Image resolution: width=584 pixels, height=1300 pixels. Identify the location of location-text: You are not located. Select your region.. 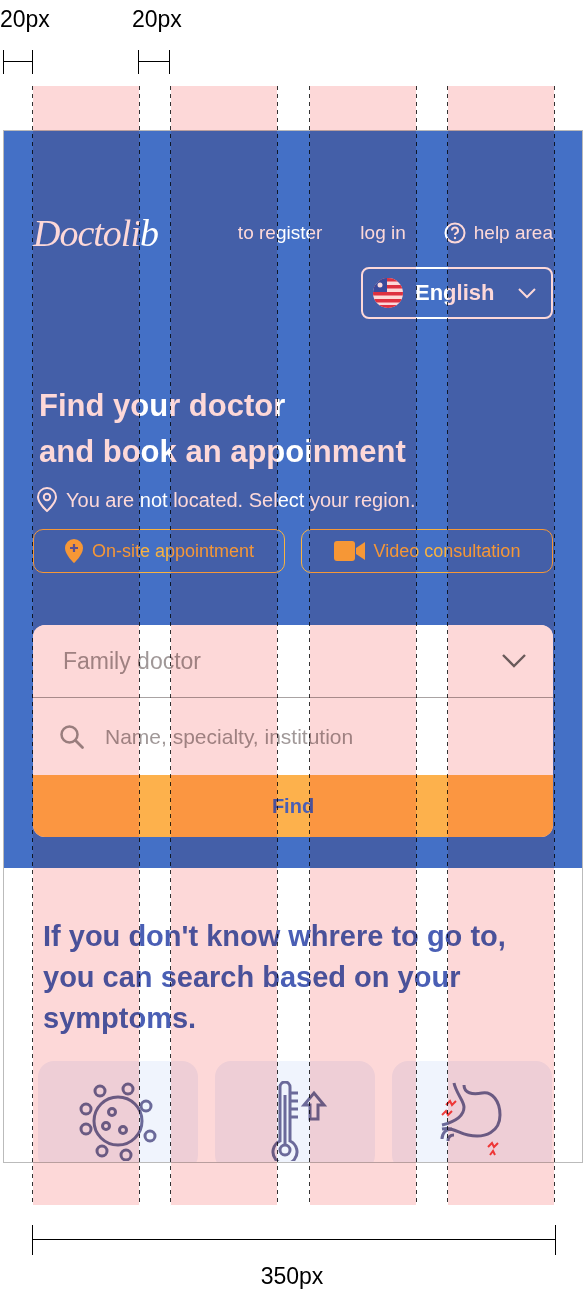
(241, 500).